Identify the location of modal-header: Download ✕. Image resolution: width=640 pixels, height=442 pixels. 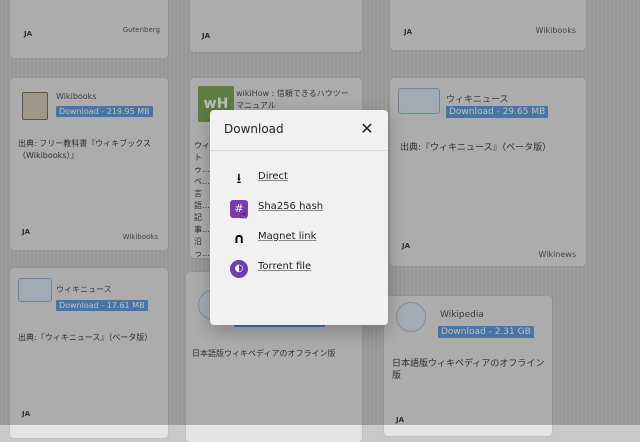
(299, 130).